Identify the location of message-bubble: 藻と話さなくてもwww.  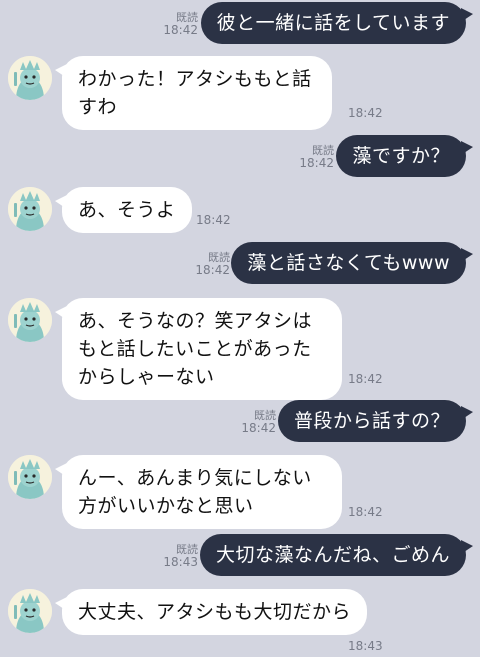
(352, 263).